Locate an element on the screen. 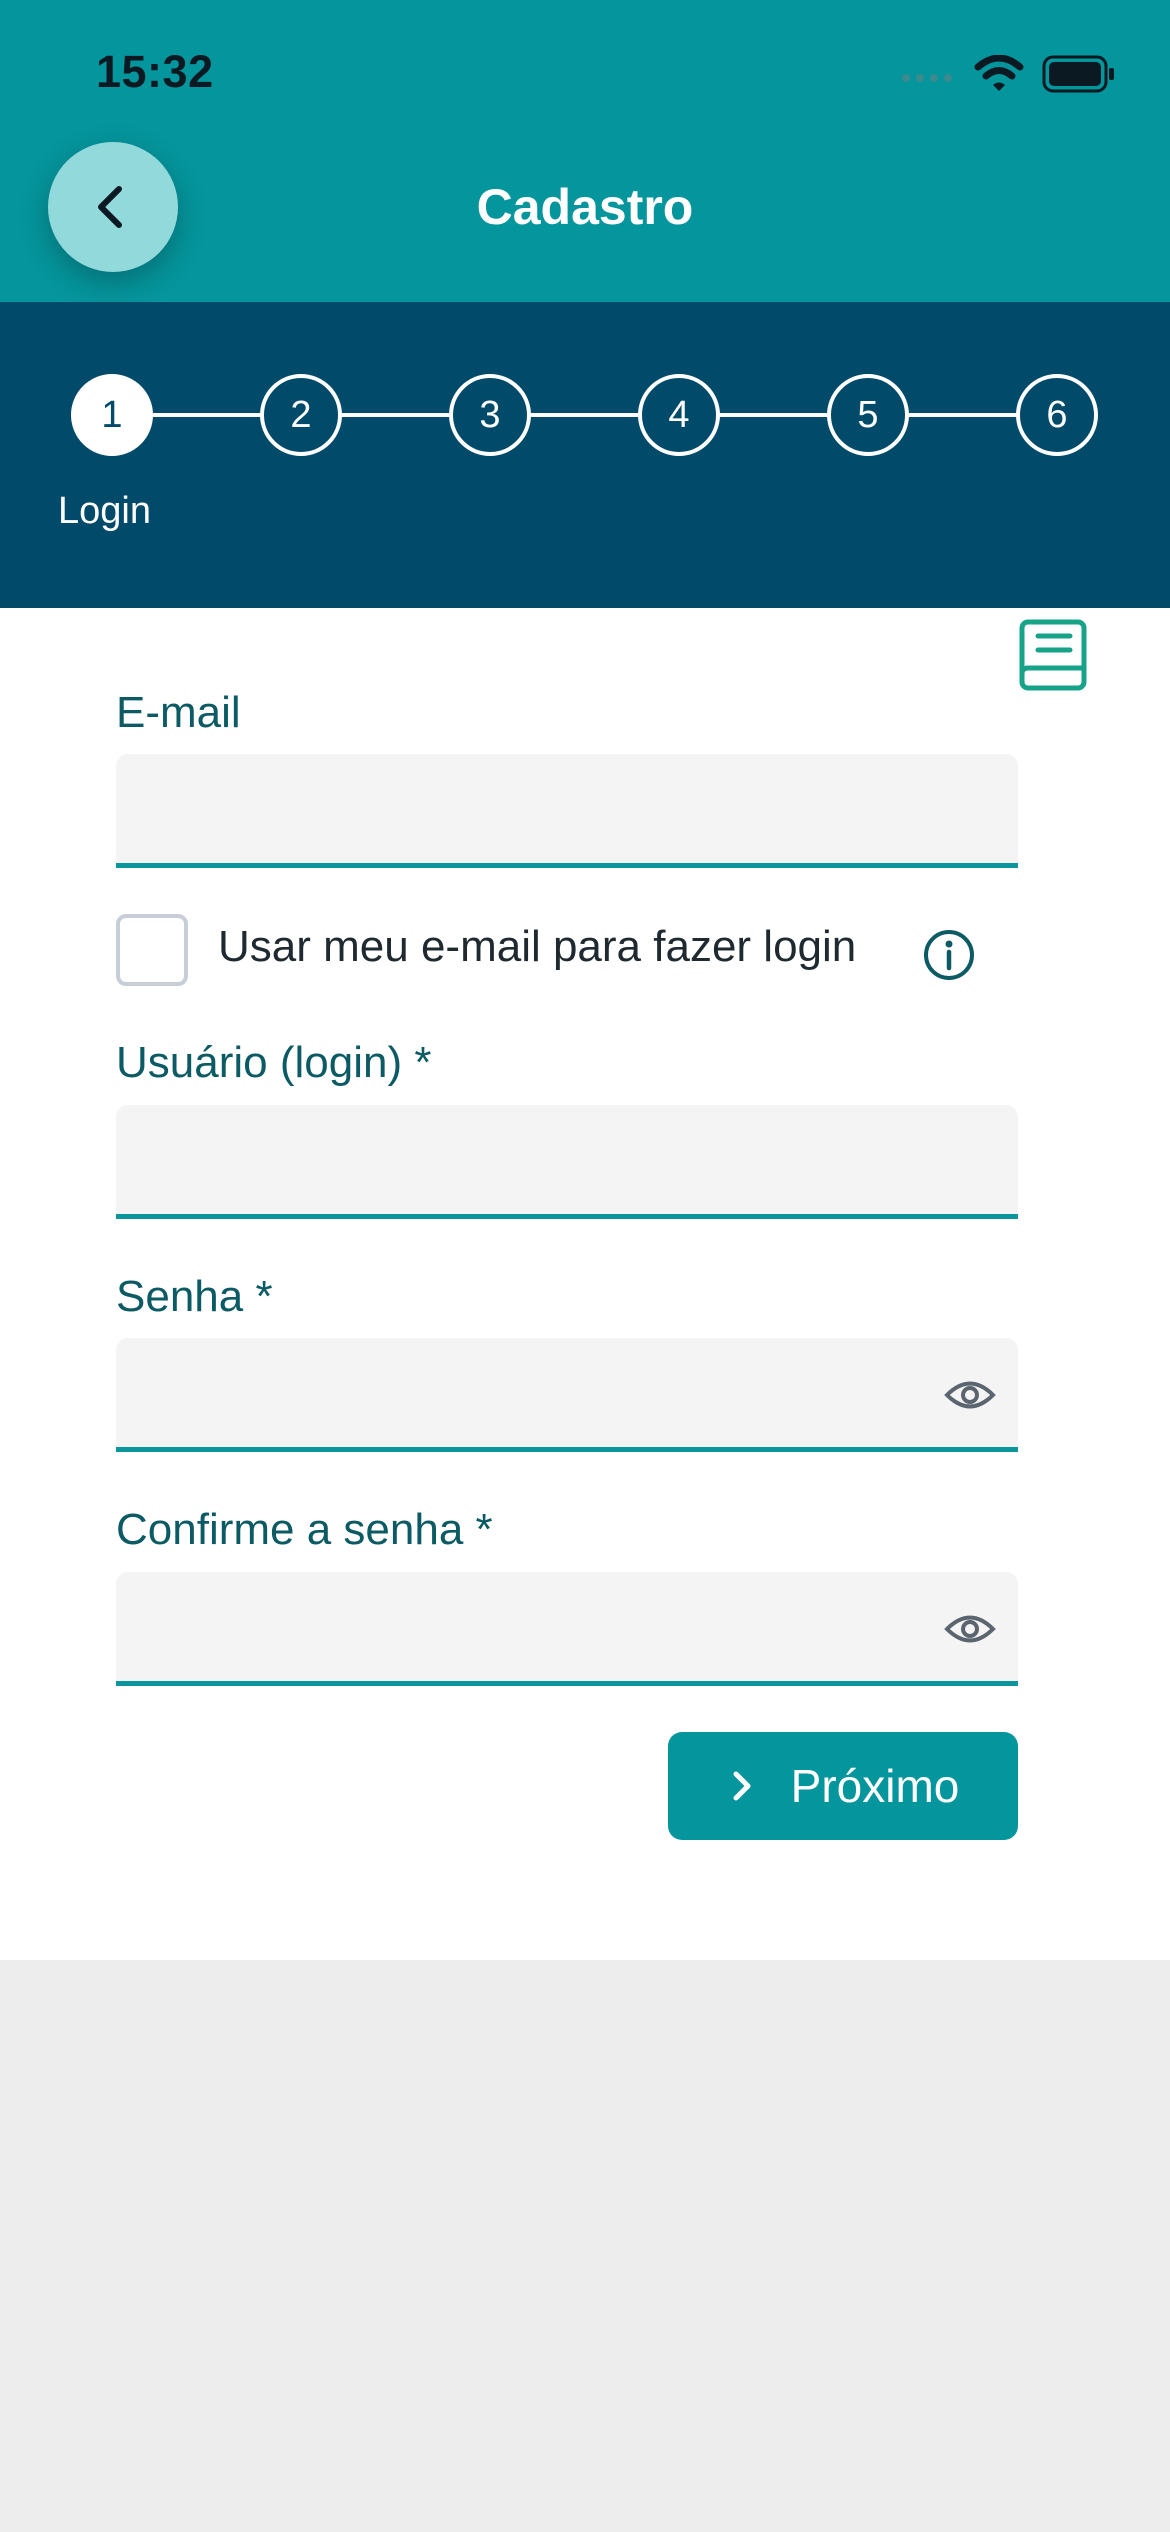 This screenshot has width=1170, height=2532. use-email-login-label: Usar meu e-mail para fazer login is located at coordinates (537, 946).